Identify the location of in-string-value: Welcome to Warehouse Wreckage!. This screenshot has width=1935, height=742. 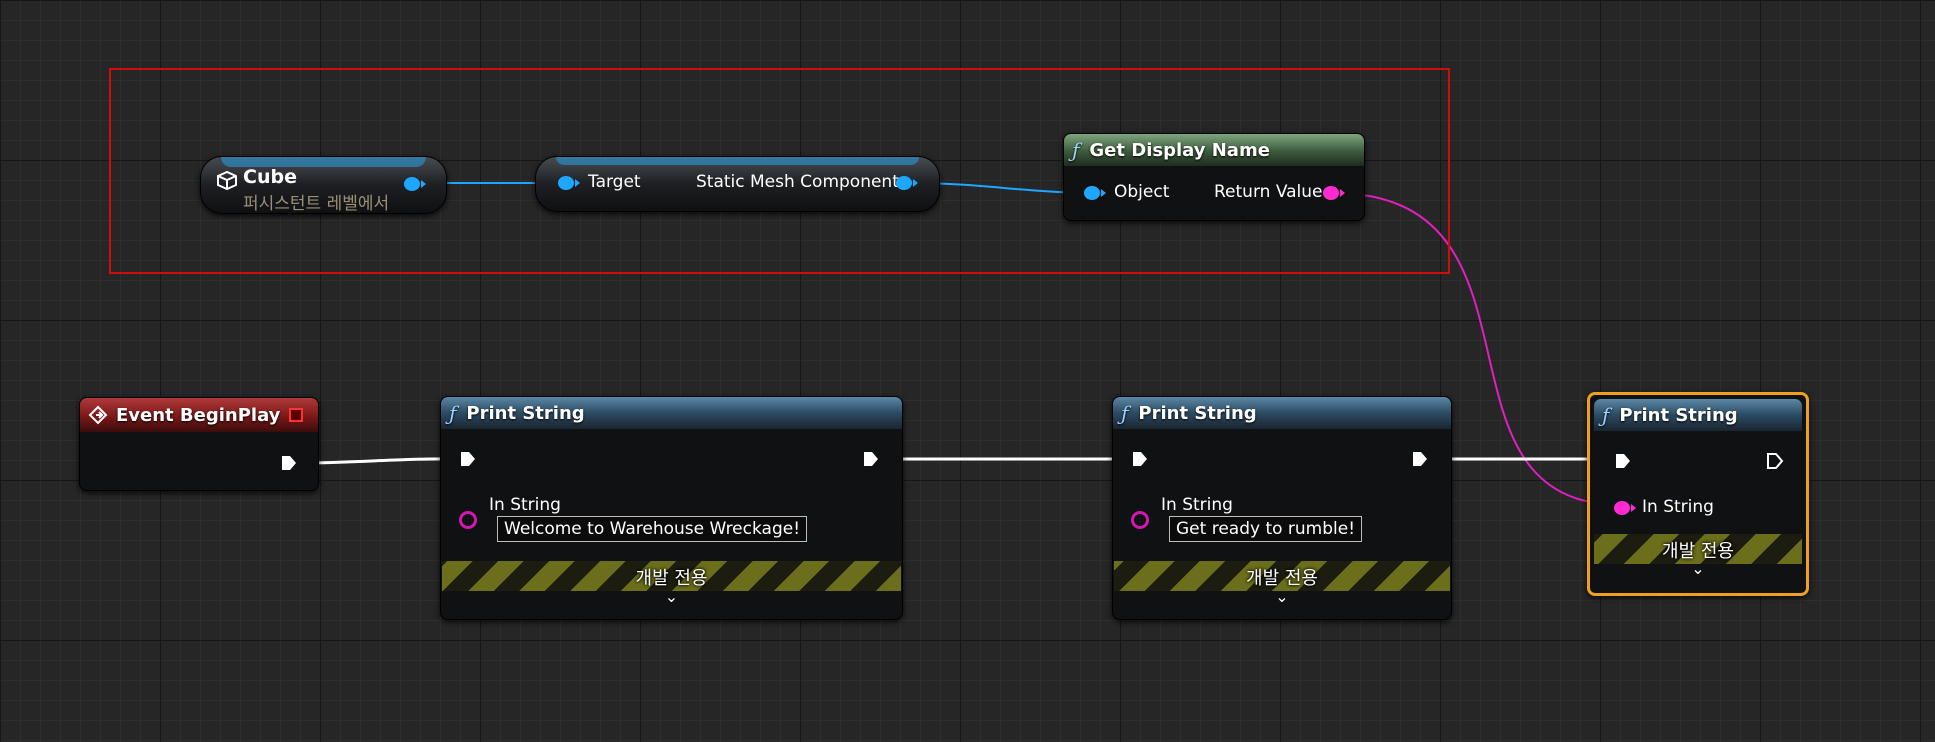
(652, 529).